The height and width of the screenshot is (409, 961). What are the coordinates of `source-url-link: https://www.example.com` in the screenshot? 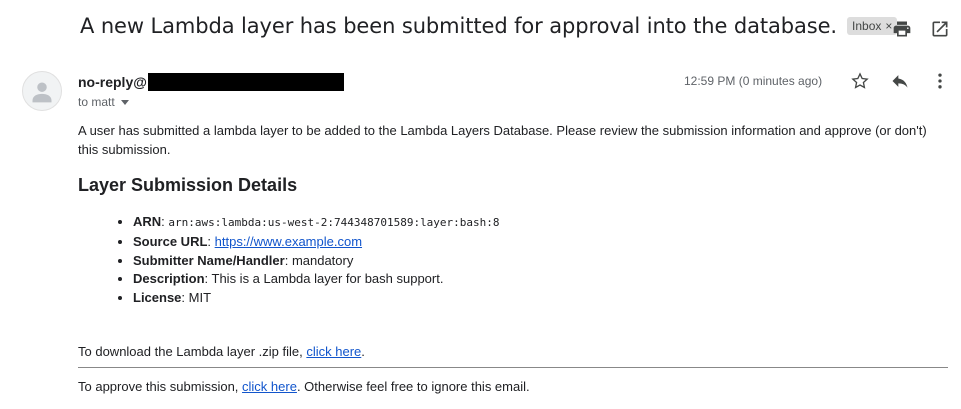 It's located at (288, 241).